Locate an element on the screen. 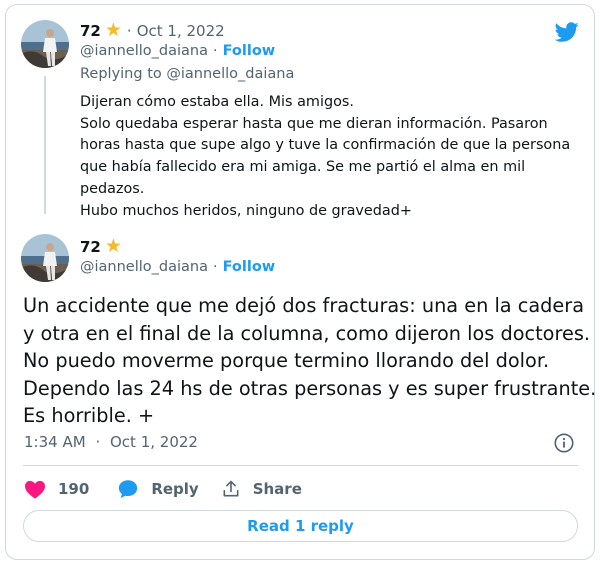 This screenshot has width=600, height=566. text-line: pedazos. is located at coordinates (112, 188).